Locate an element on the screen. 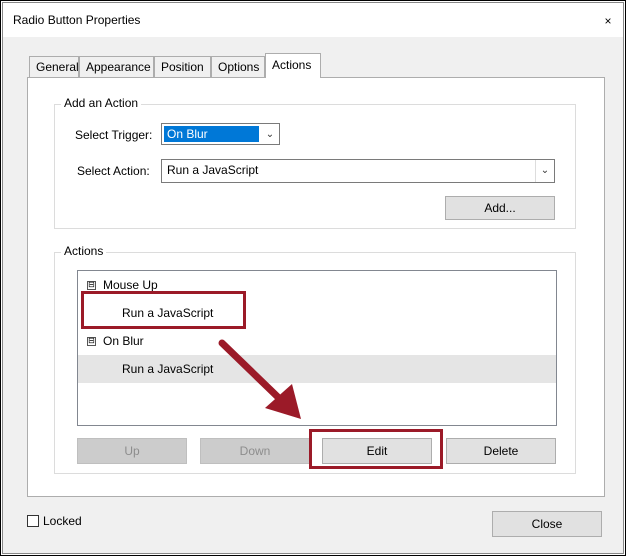 The image size is (628, 558). arrow-shaft is located at coordinates (252, 372).